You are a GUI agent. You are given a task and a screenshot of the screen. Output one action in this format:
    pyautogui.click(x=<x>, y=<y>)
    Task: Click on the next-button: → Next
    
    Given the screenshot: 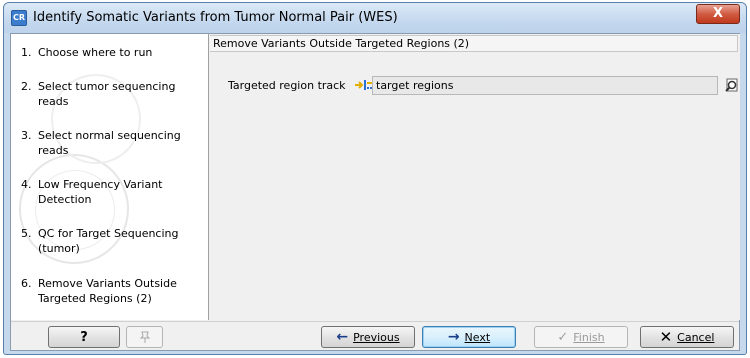 What is the action you would take?
    pyautogui.click(x=469, y=337)
    